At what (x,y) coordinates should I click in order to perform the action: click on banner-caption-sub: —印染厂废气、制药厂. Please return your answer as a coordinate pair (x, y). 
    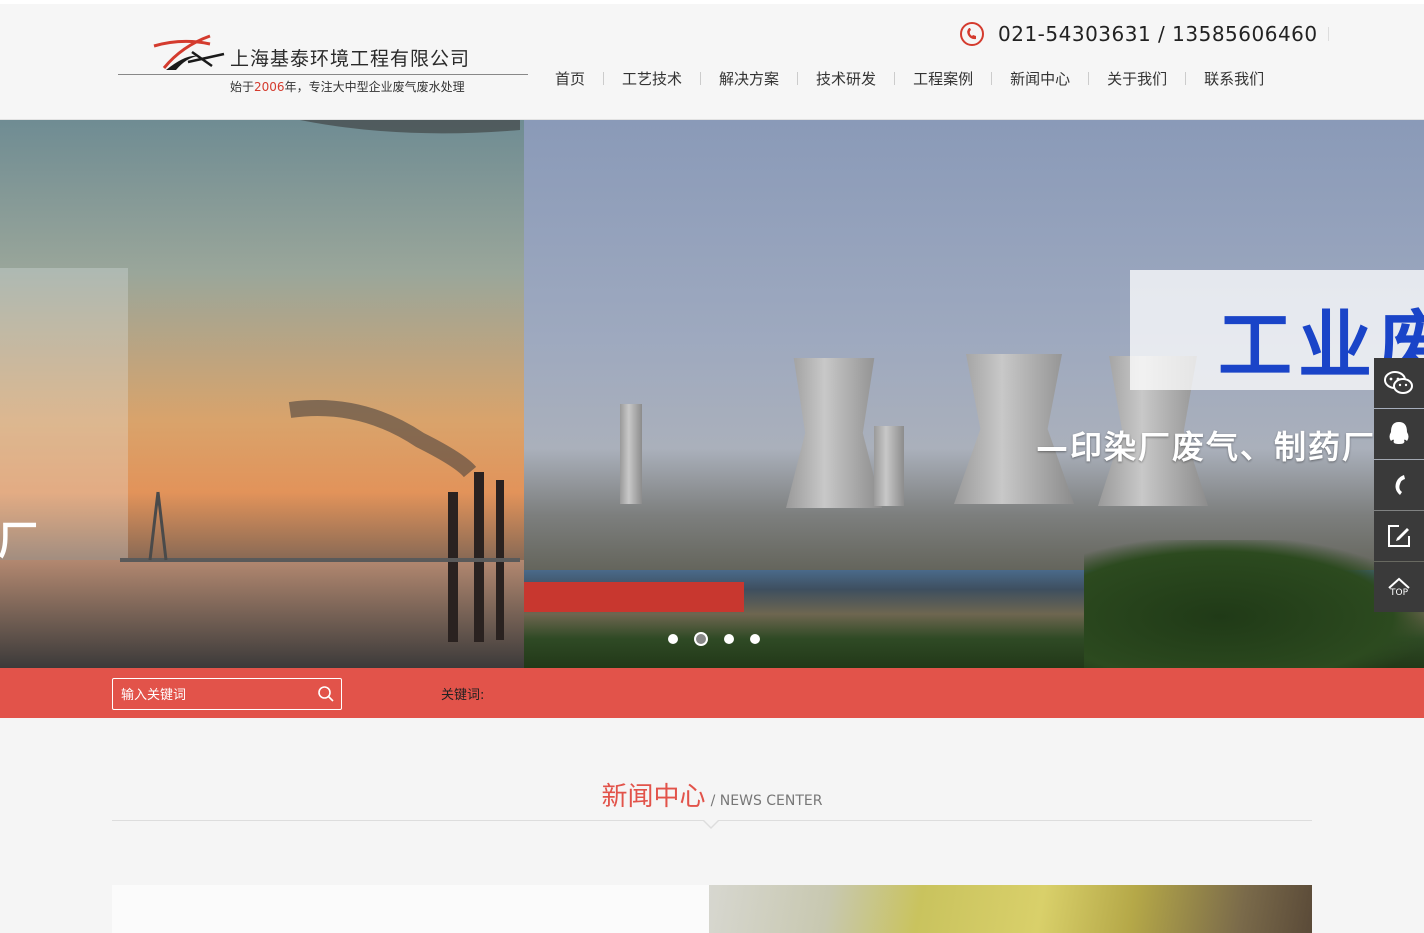
    Looking at the image, I should click on (1206, 447).